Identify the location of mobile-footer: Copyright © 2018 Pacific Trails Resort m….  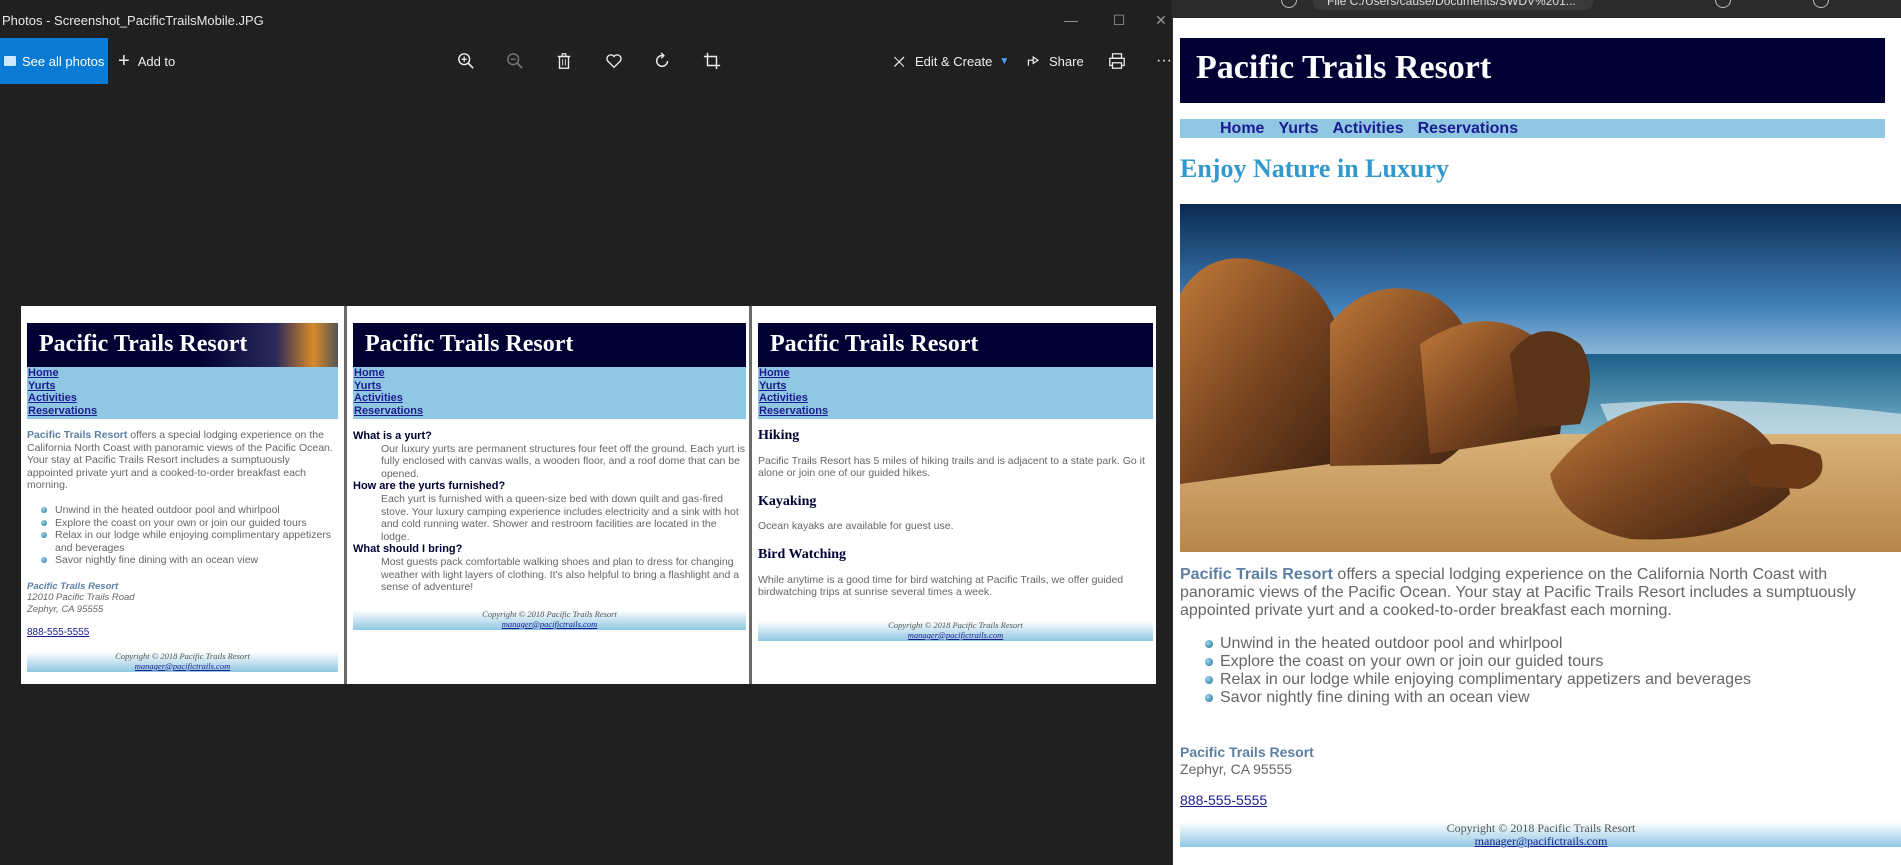
(955, 630).